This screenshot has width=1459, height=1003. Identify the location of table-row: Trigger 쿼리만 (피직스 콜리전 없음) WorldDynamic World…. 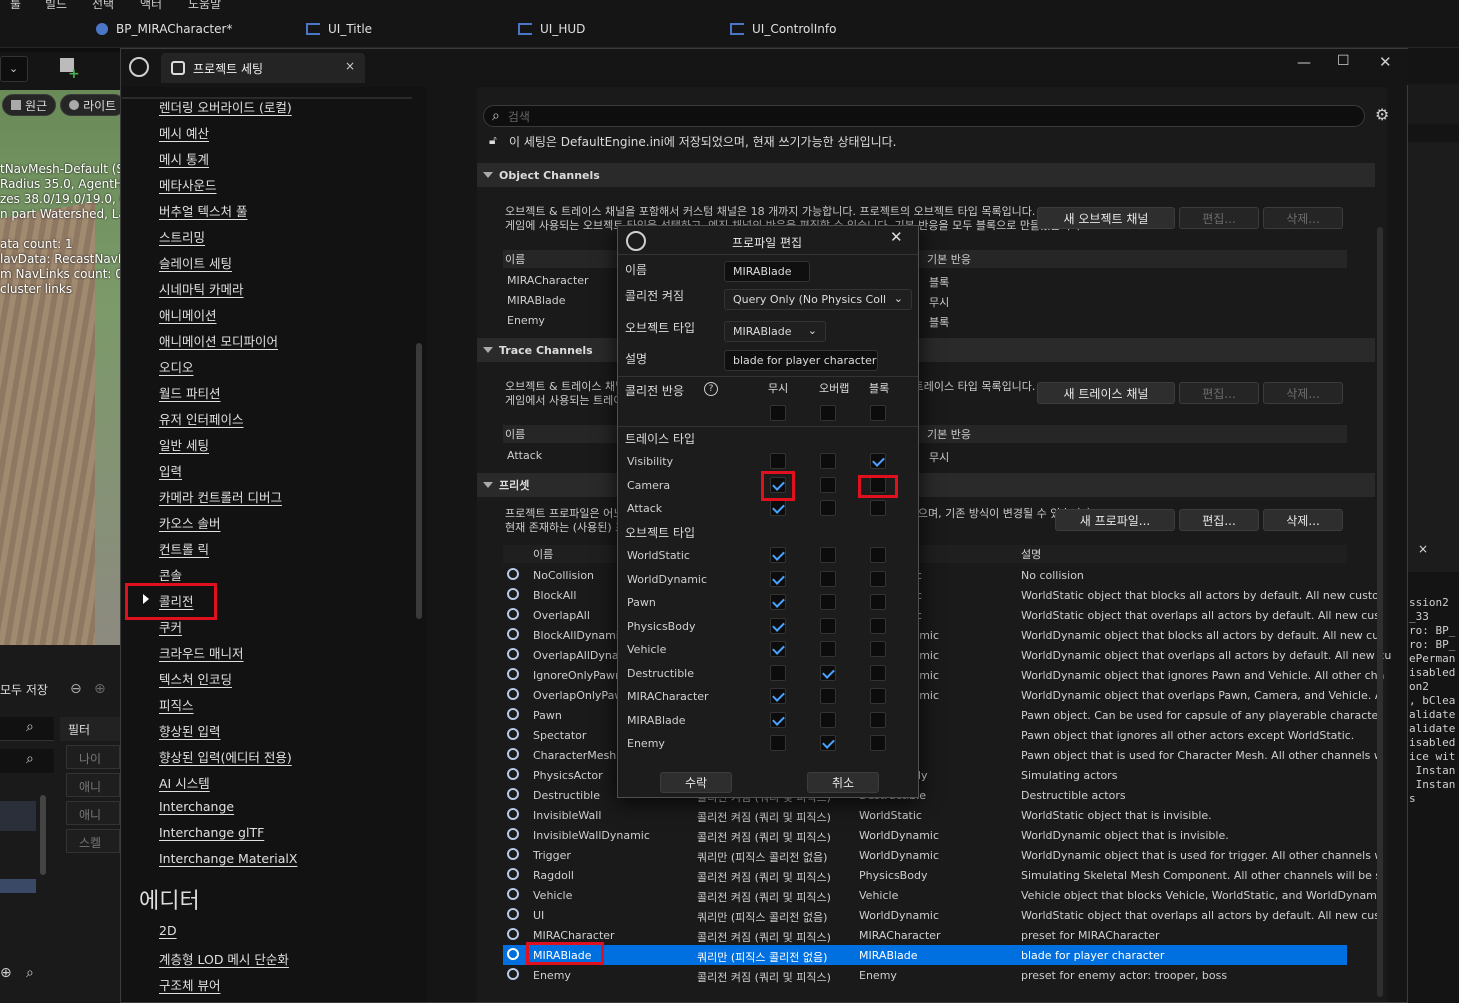
(943, 855).